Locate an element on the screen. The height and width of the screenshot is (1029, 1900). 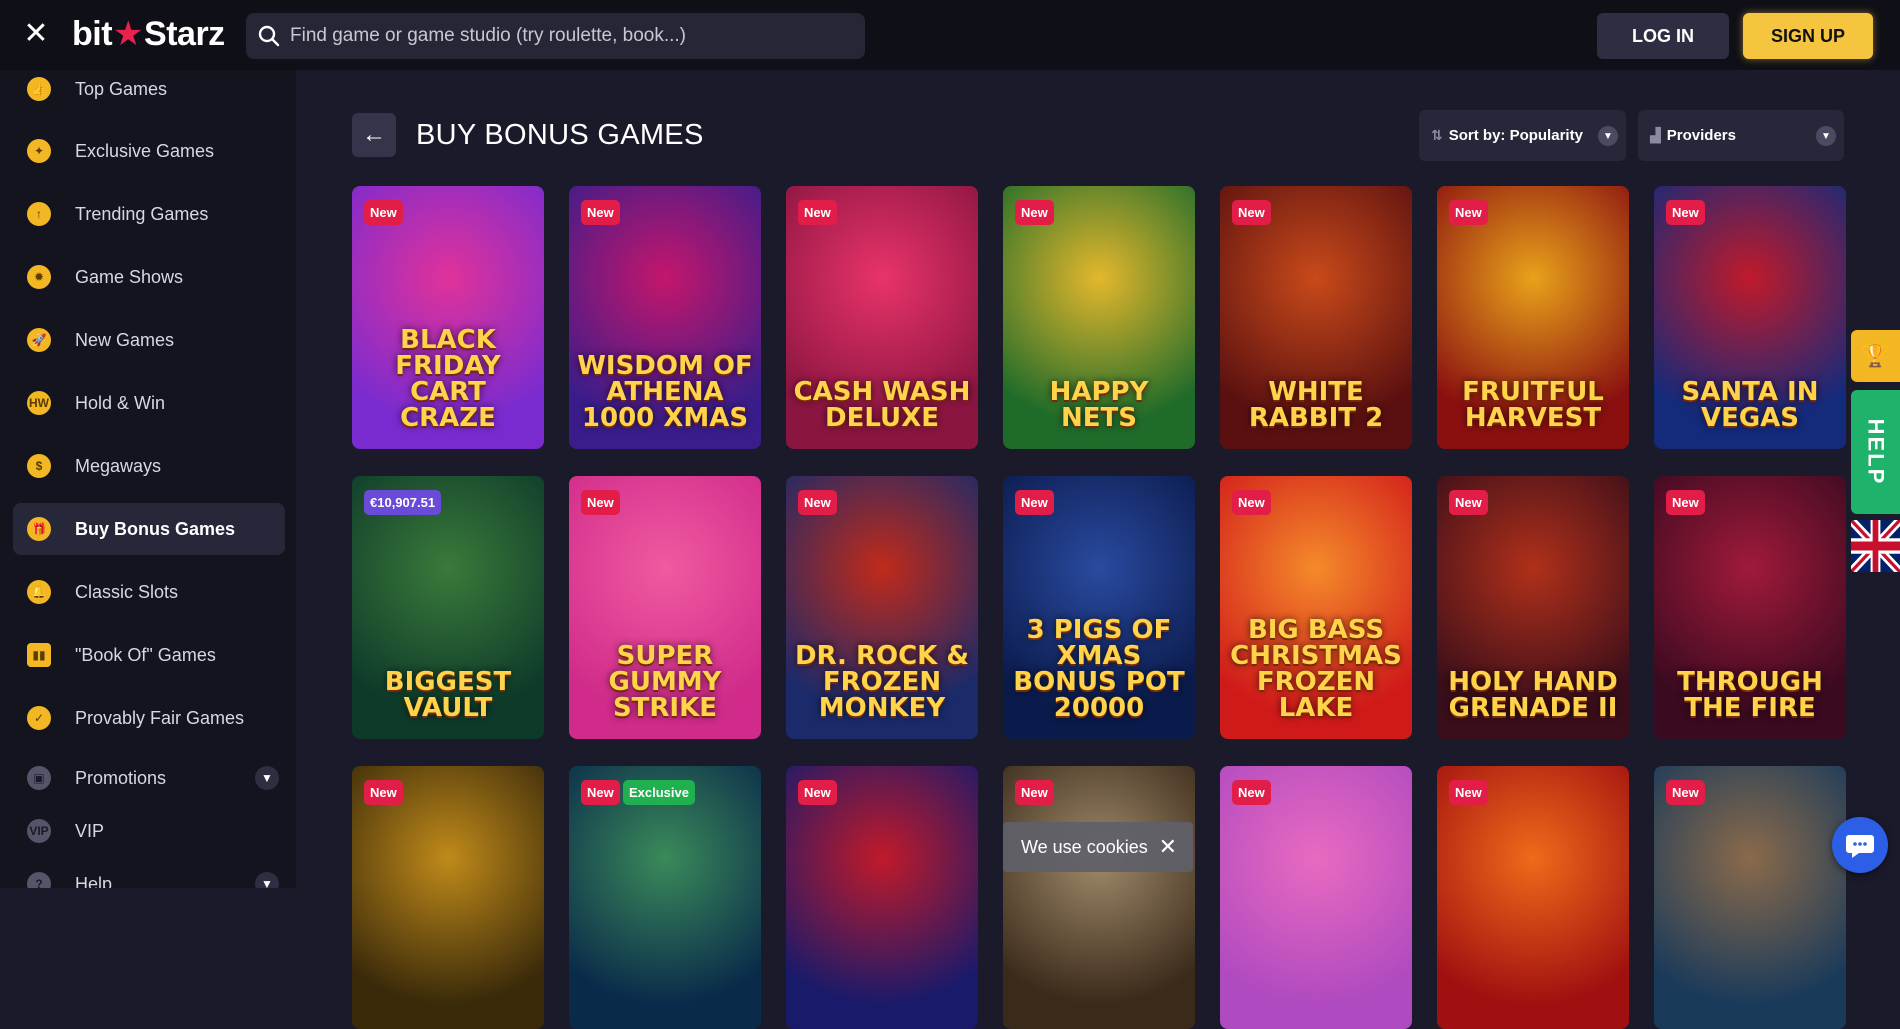
game-card: Super Gummy Strike New is located at coordinates (665, 607).